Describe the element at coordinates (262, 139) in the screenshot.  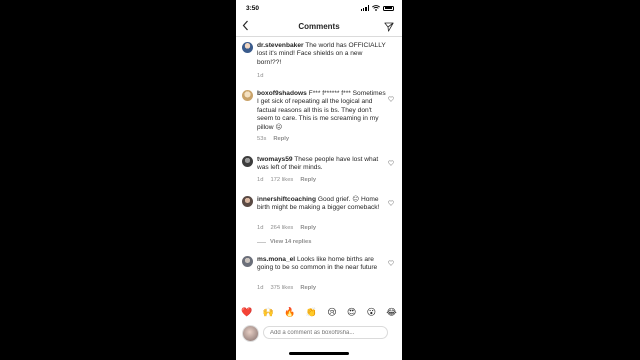
I see `comment-time: 53s` at that location.